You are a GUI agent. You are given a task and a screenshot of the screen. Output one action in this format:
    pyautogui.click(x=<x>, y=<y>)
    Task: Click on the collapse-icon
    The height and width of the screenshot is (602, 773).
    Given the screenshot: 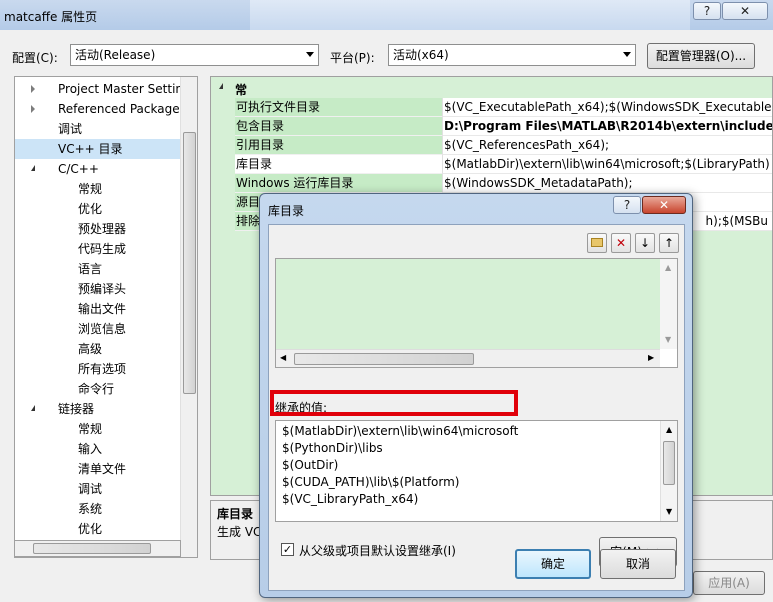 What is the action you would take?
    pyautogui.click(x=221, y=86)
    